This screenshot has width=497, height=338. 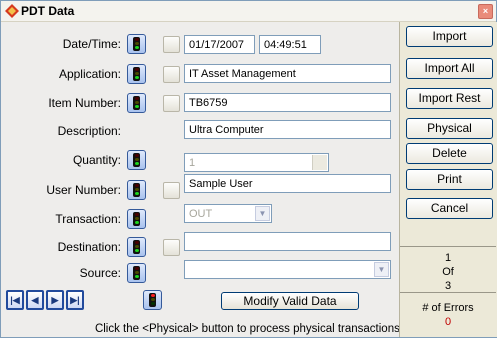 I want to click on transaction-label: Transaction:, so click(x=88, y=219).